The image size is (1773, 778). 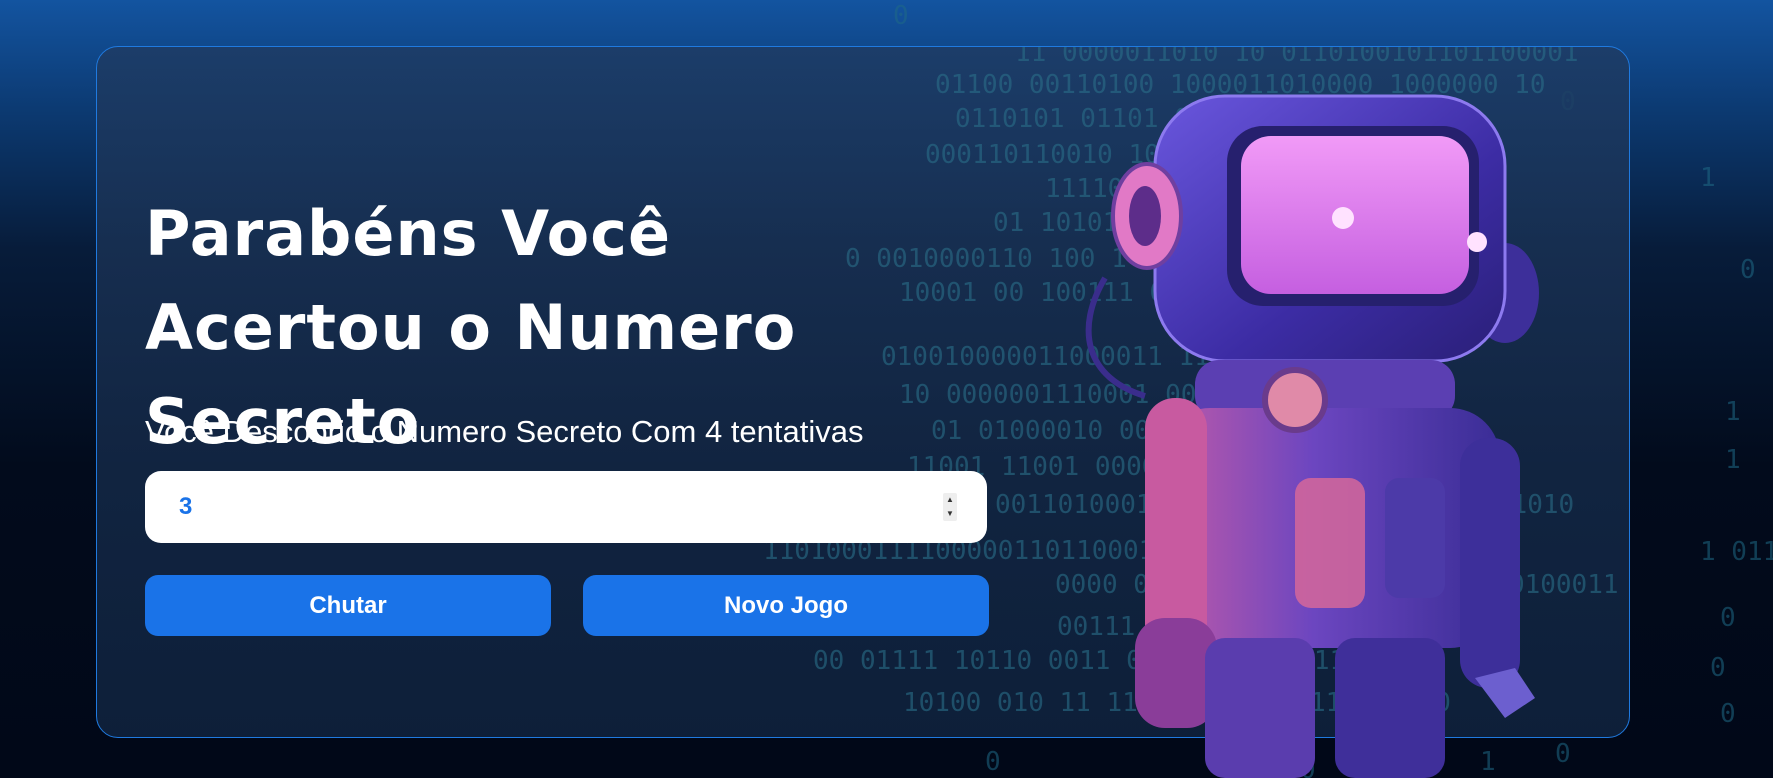 I want to click on svg-text: 1 011, so click(x=1736, y=552).